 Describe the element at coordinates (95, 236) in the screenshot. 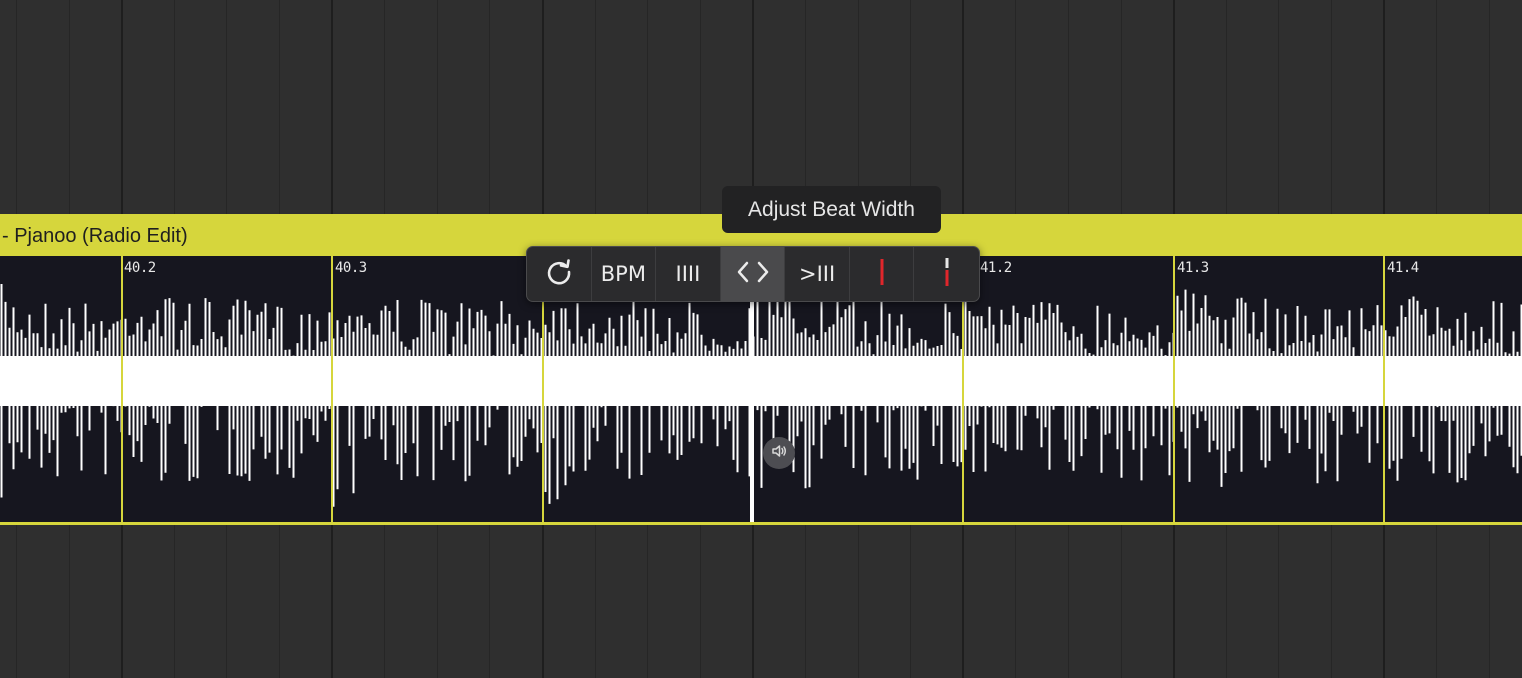

I see `track-title: - Pjanoo (Radio Edit)` at that location.